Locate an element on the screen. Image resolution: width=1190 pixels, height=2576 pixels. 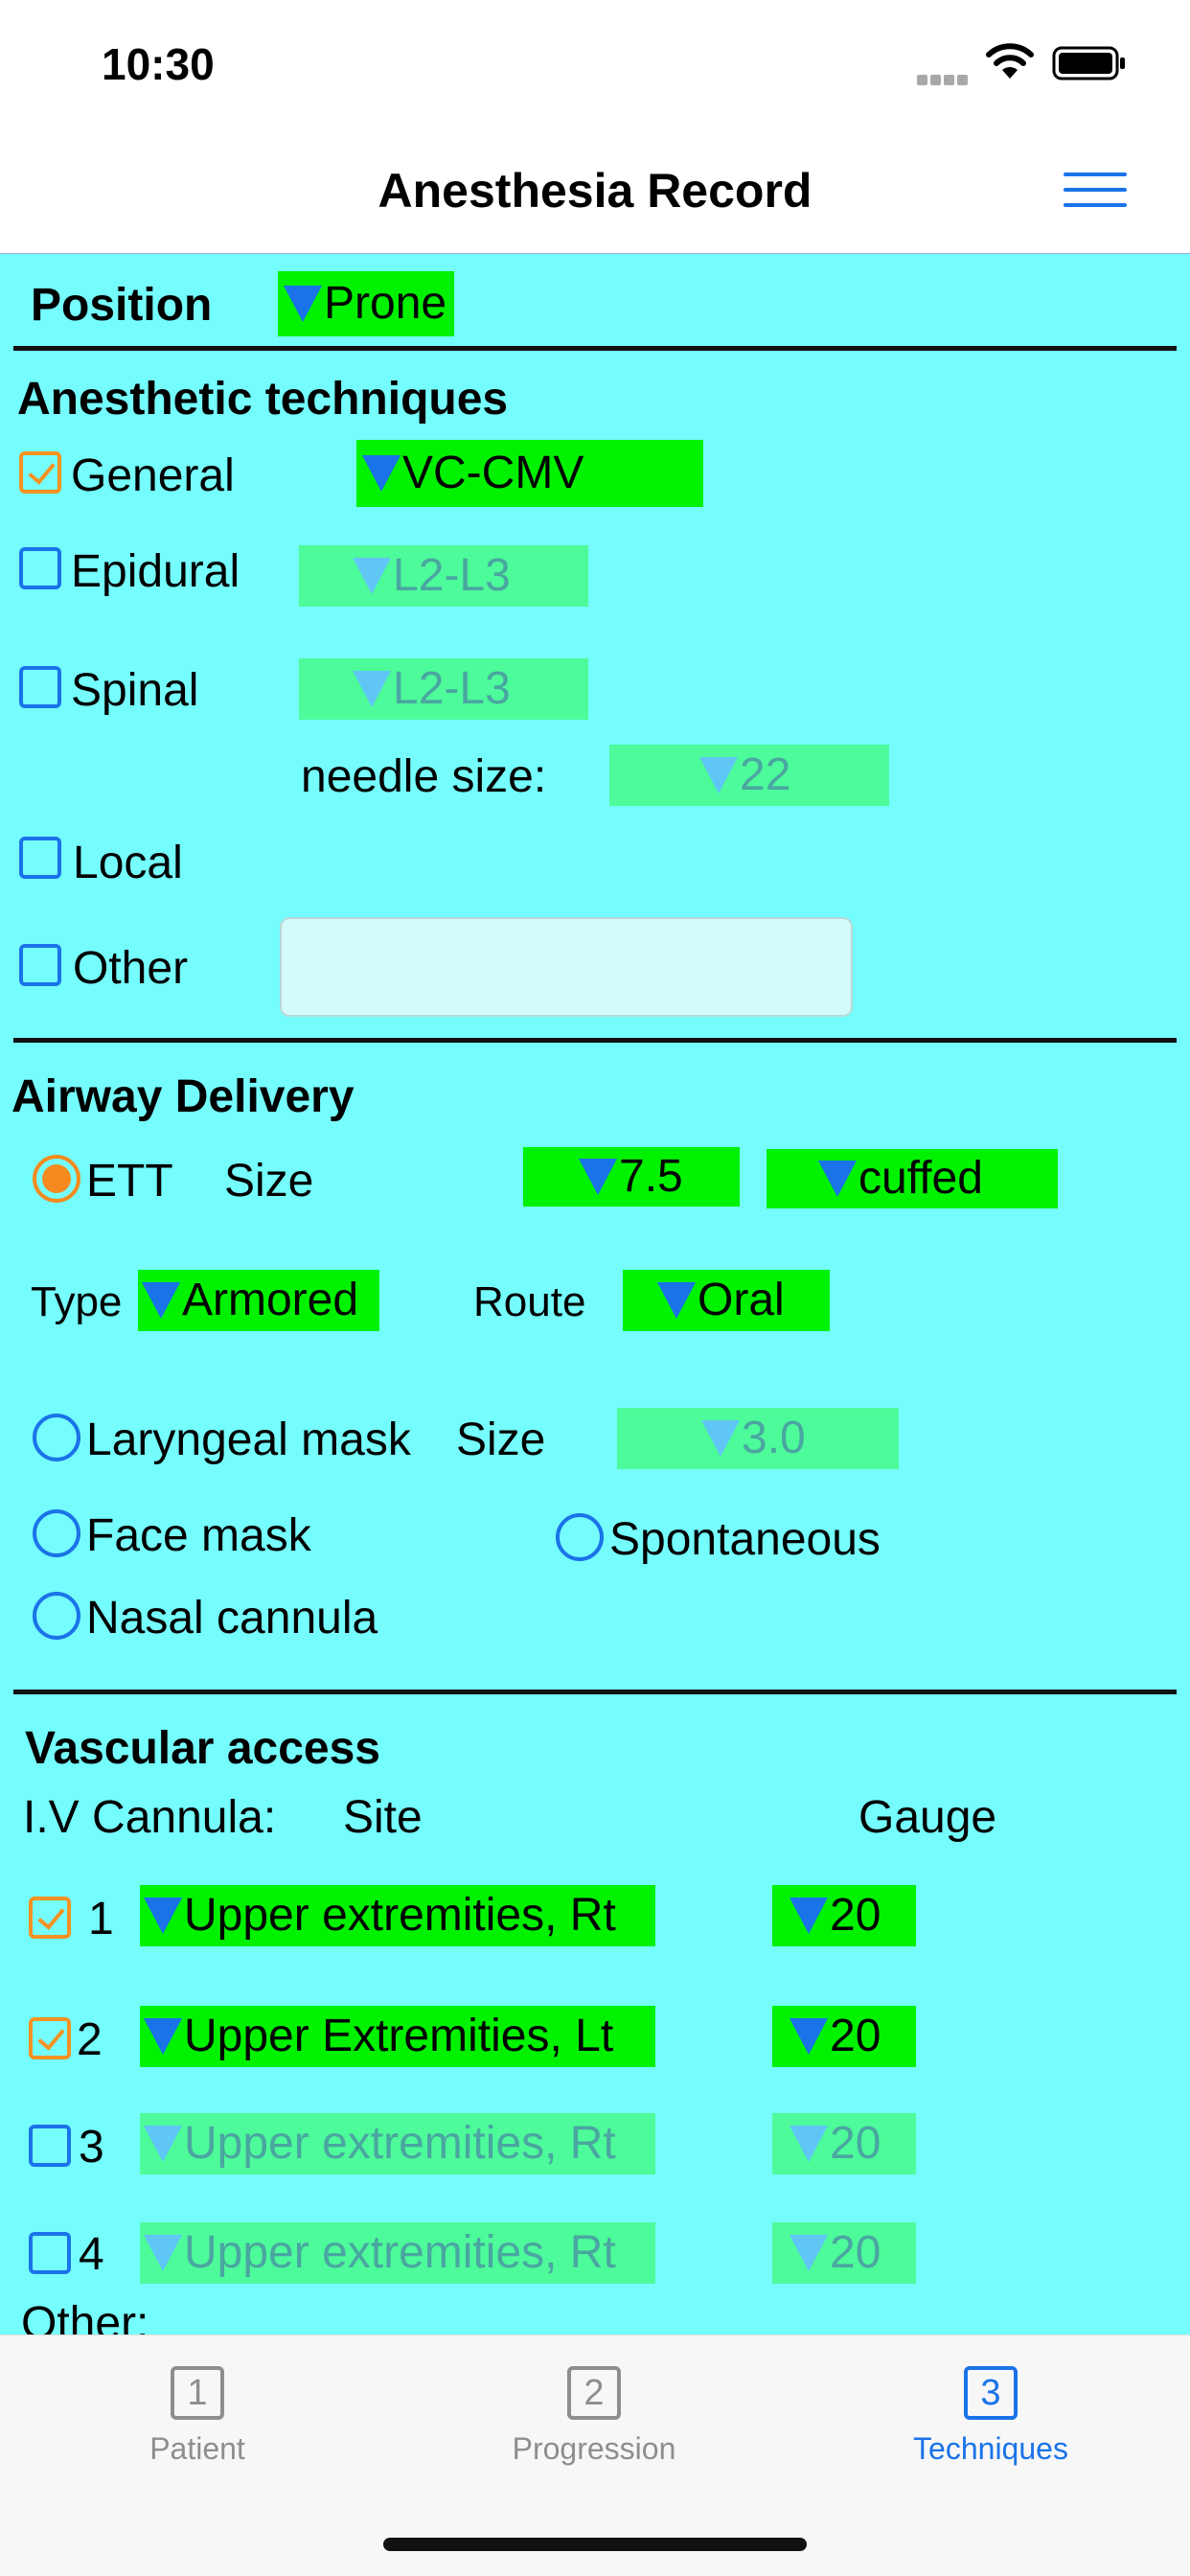
epidural-checkbox is located at coordinates (40, 568).